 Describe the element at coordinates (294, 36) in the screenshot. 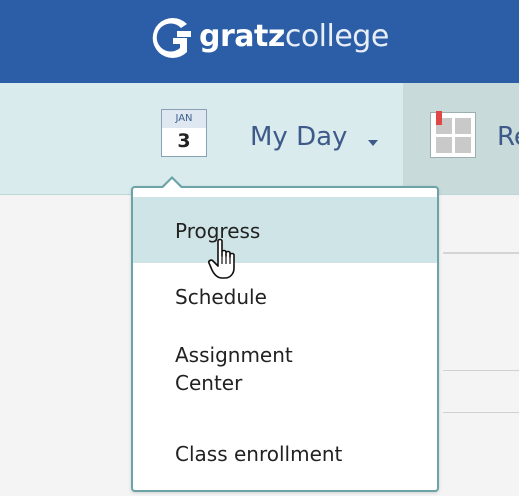

I see `brand-wordmark: gratzcollege` at that location.